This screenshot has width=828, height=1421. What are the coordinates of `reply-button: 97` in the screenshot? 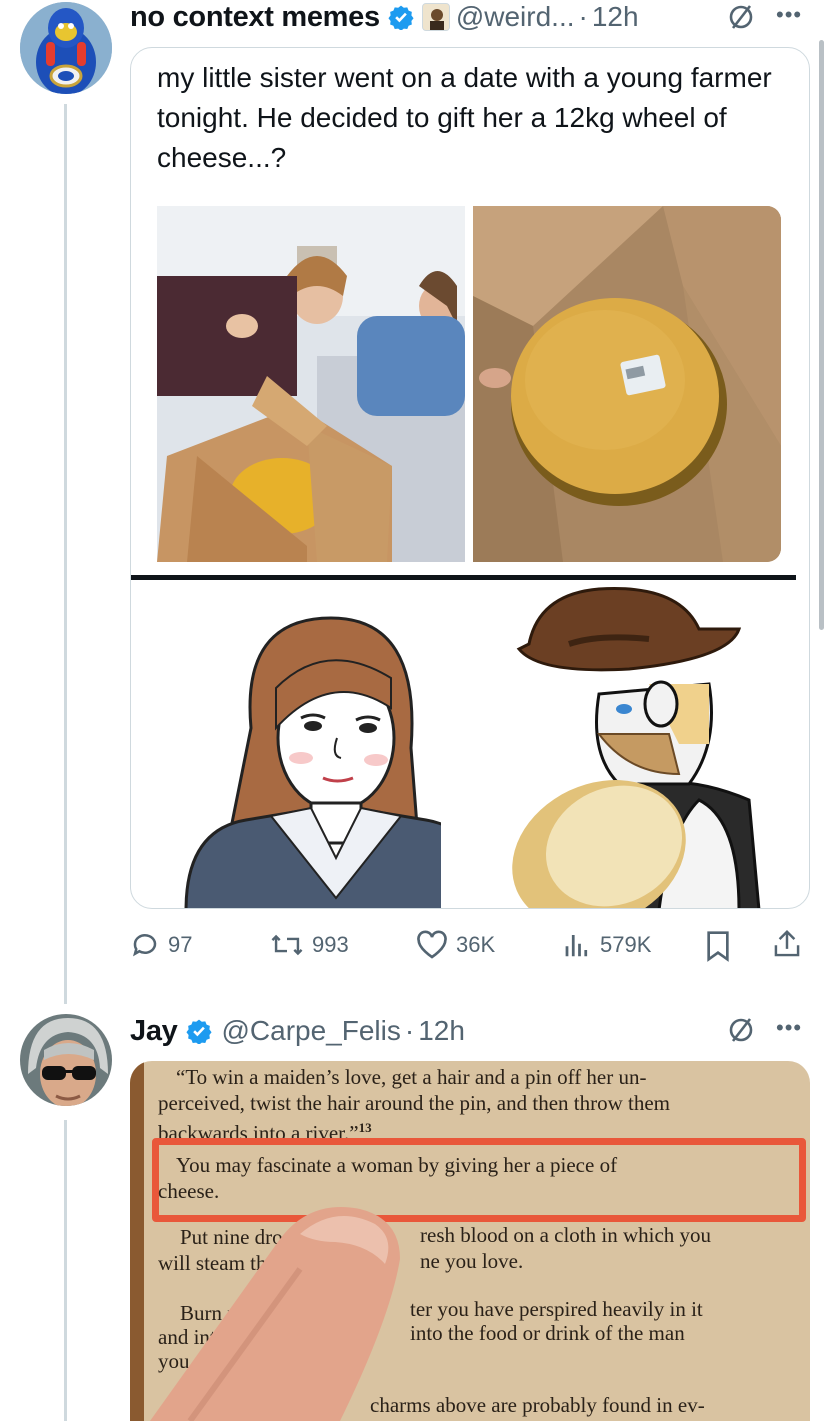 It's located at (161, 945).